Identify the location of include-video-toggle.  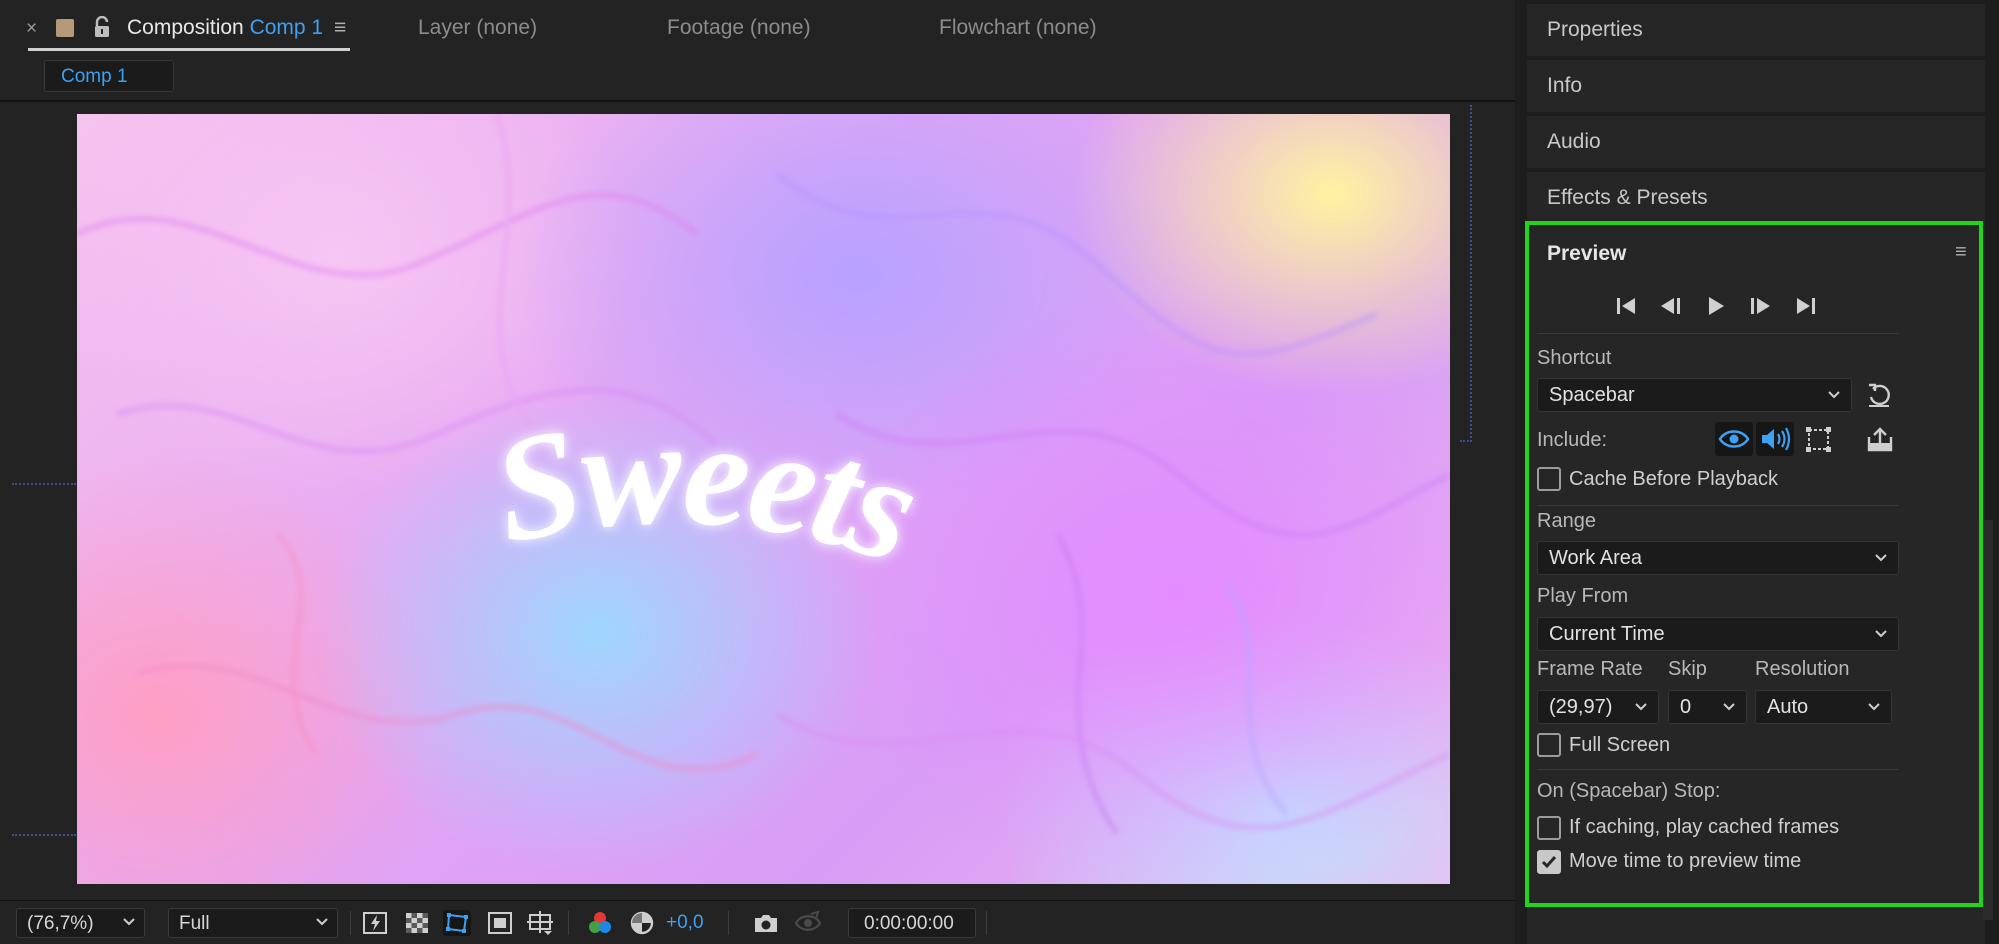
(1734, 439).